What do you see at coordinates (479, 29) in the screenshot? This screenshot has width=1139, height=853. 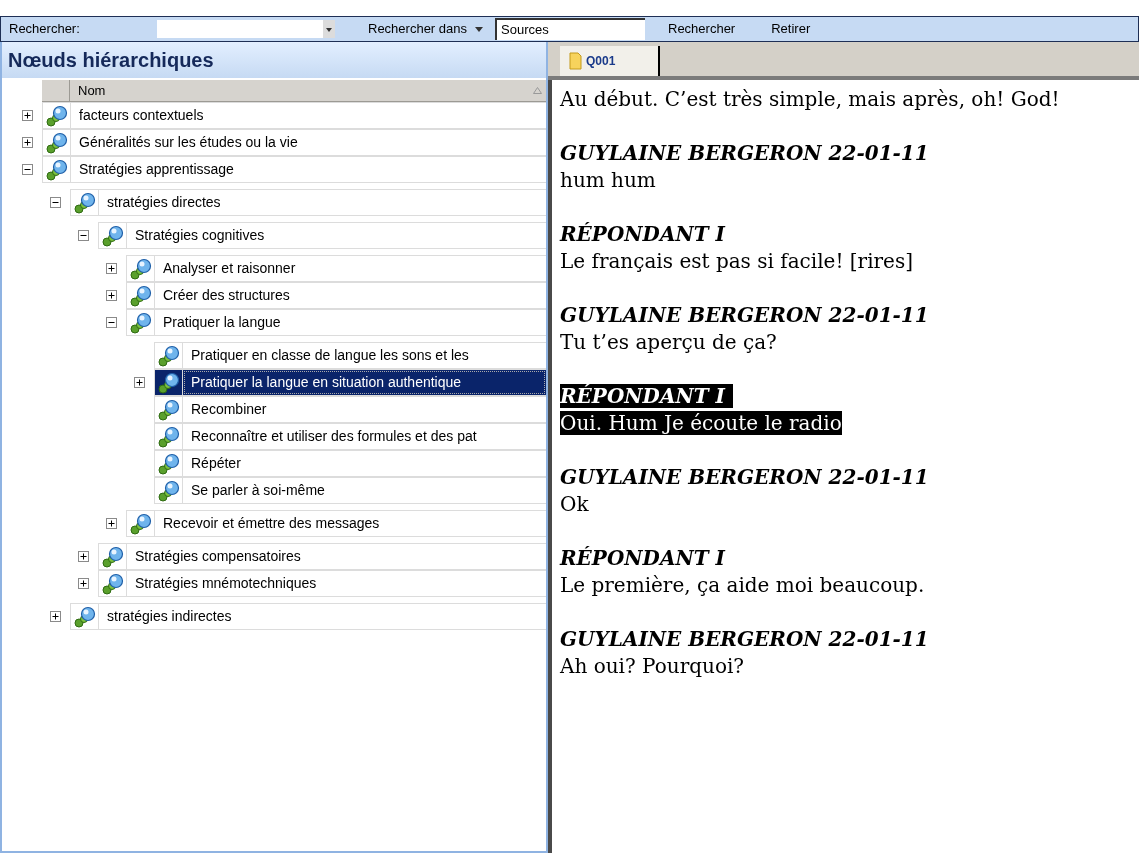 I see `caret-icon` at bounding box center [479, 29].